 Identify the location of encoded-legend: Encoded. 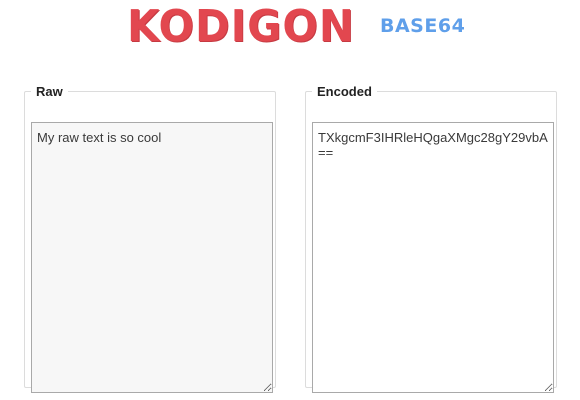
(344, 91).